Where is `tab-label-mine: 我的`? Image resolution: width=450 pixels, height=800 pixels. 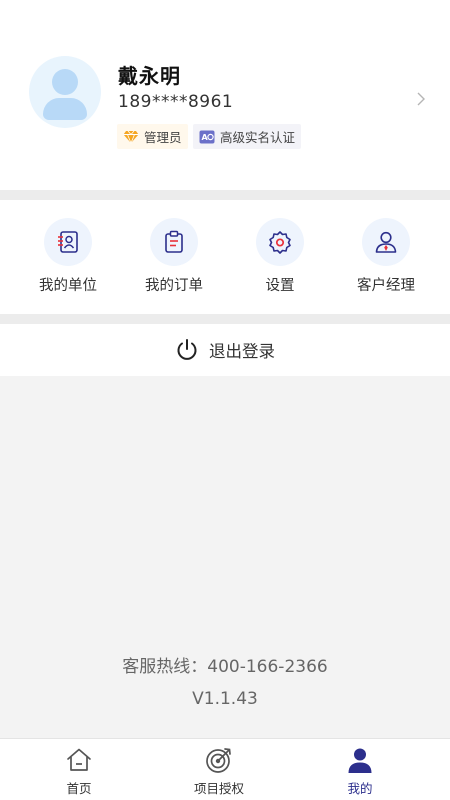
tab-label-mine: 我的 is located at coordinates (360, 788).